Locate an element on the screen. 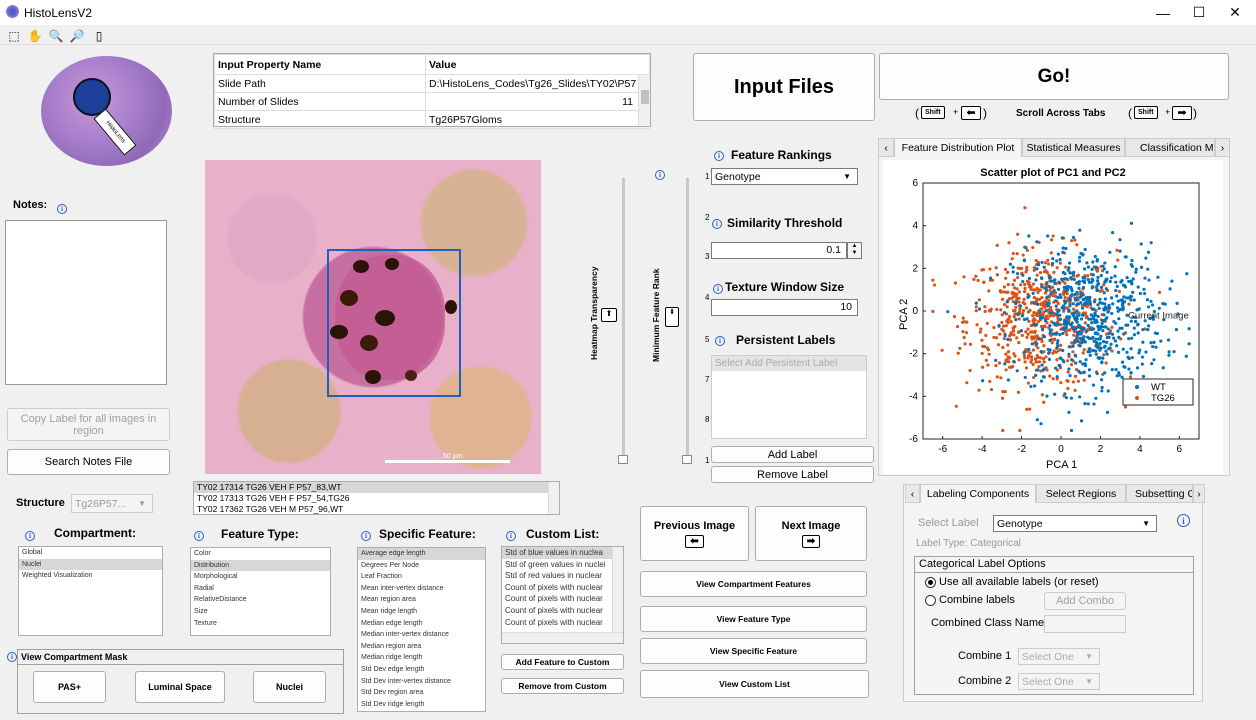  tab-classification: Classification Mo is located at coordinates (1170, 147).